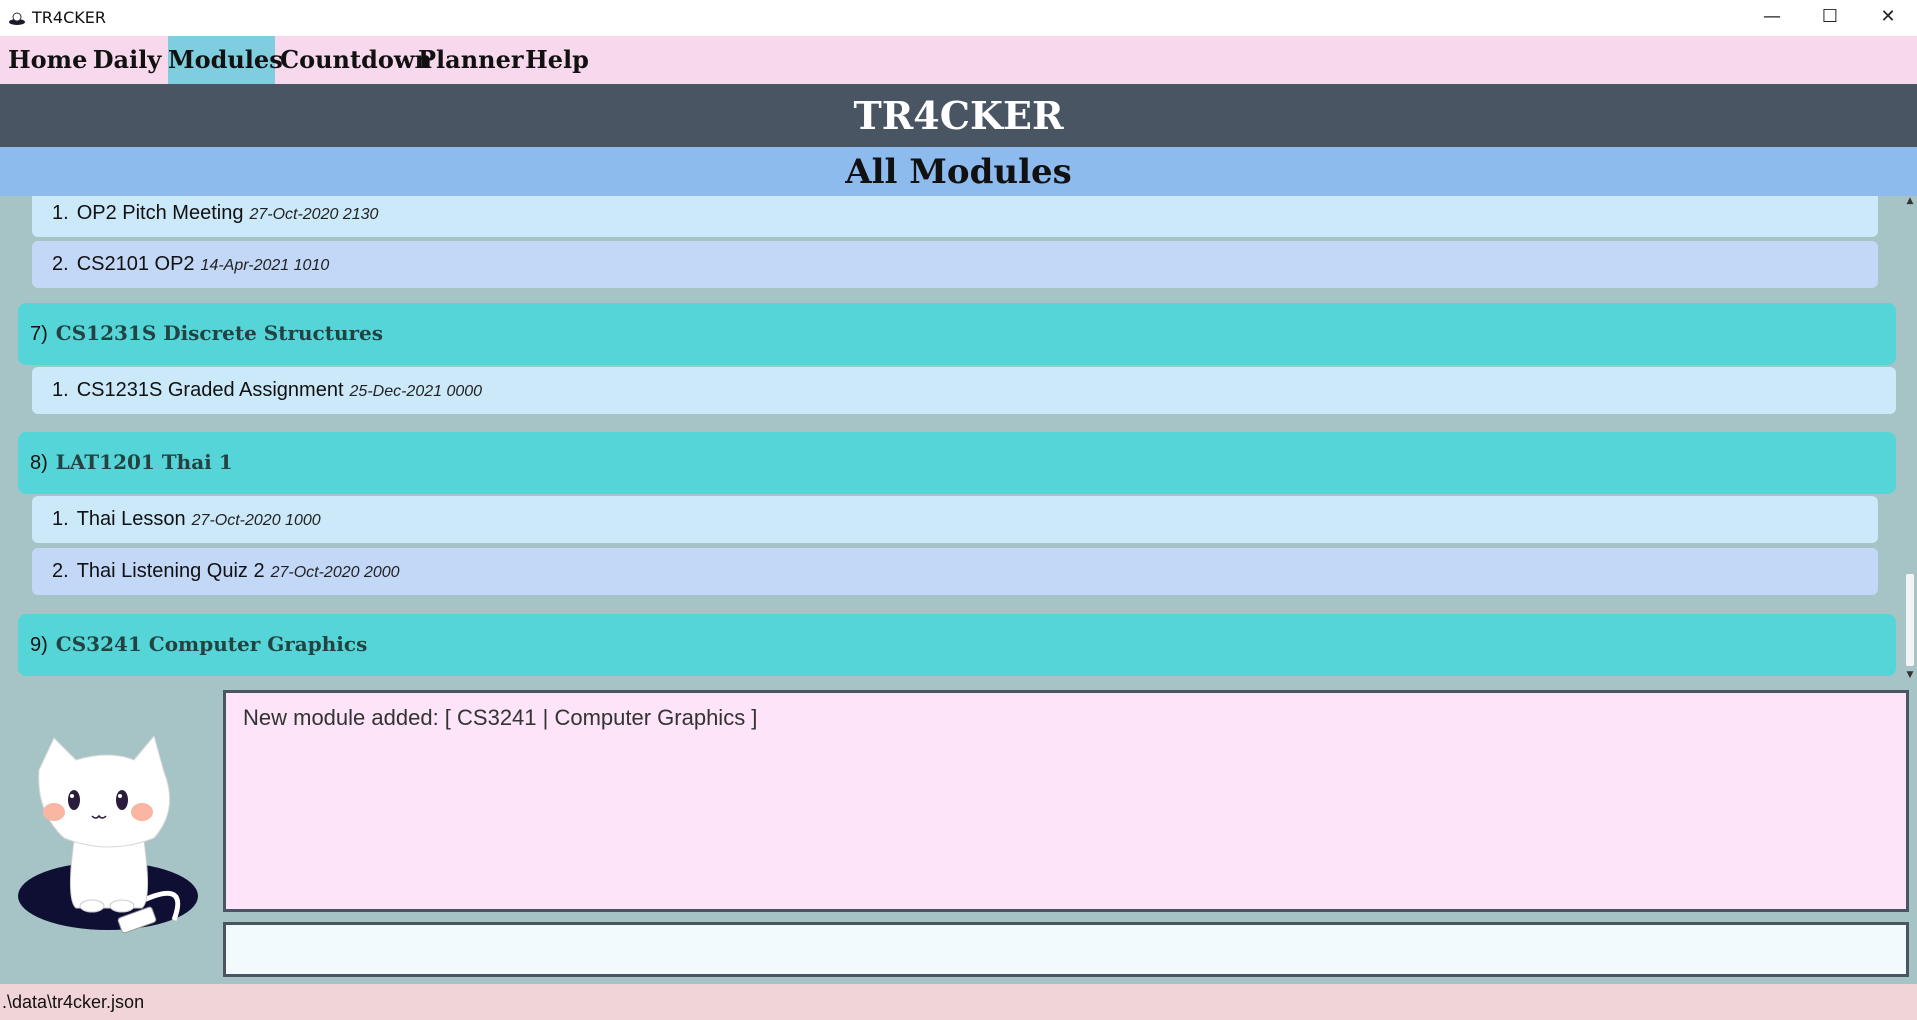 This screenshot has width=1917, height=1020. Describe the element at coordinates (955, 264) in the screenshot. I see `task-card: 2. CS2101 OP2 14-Apr-2021 1010` at that location.